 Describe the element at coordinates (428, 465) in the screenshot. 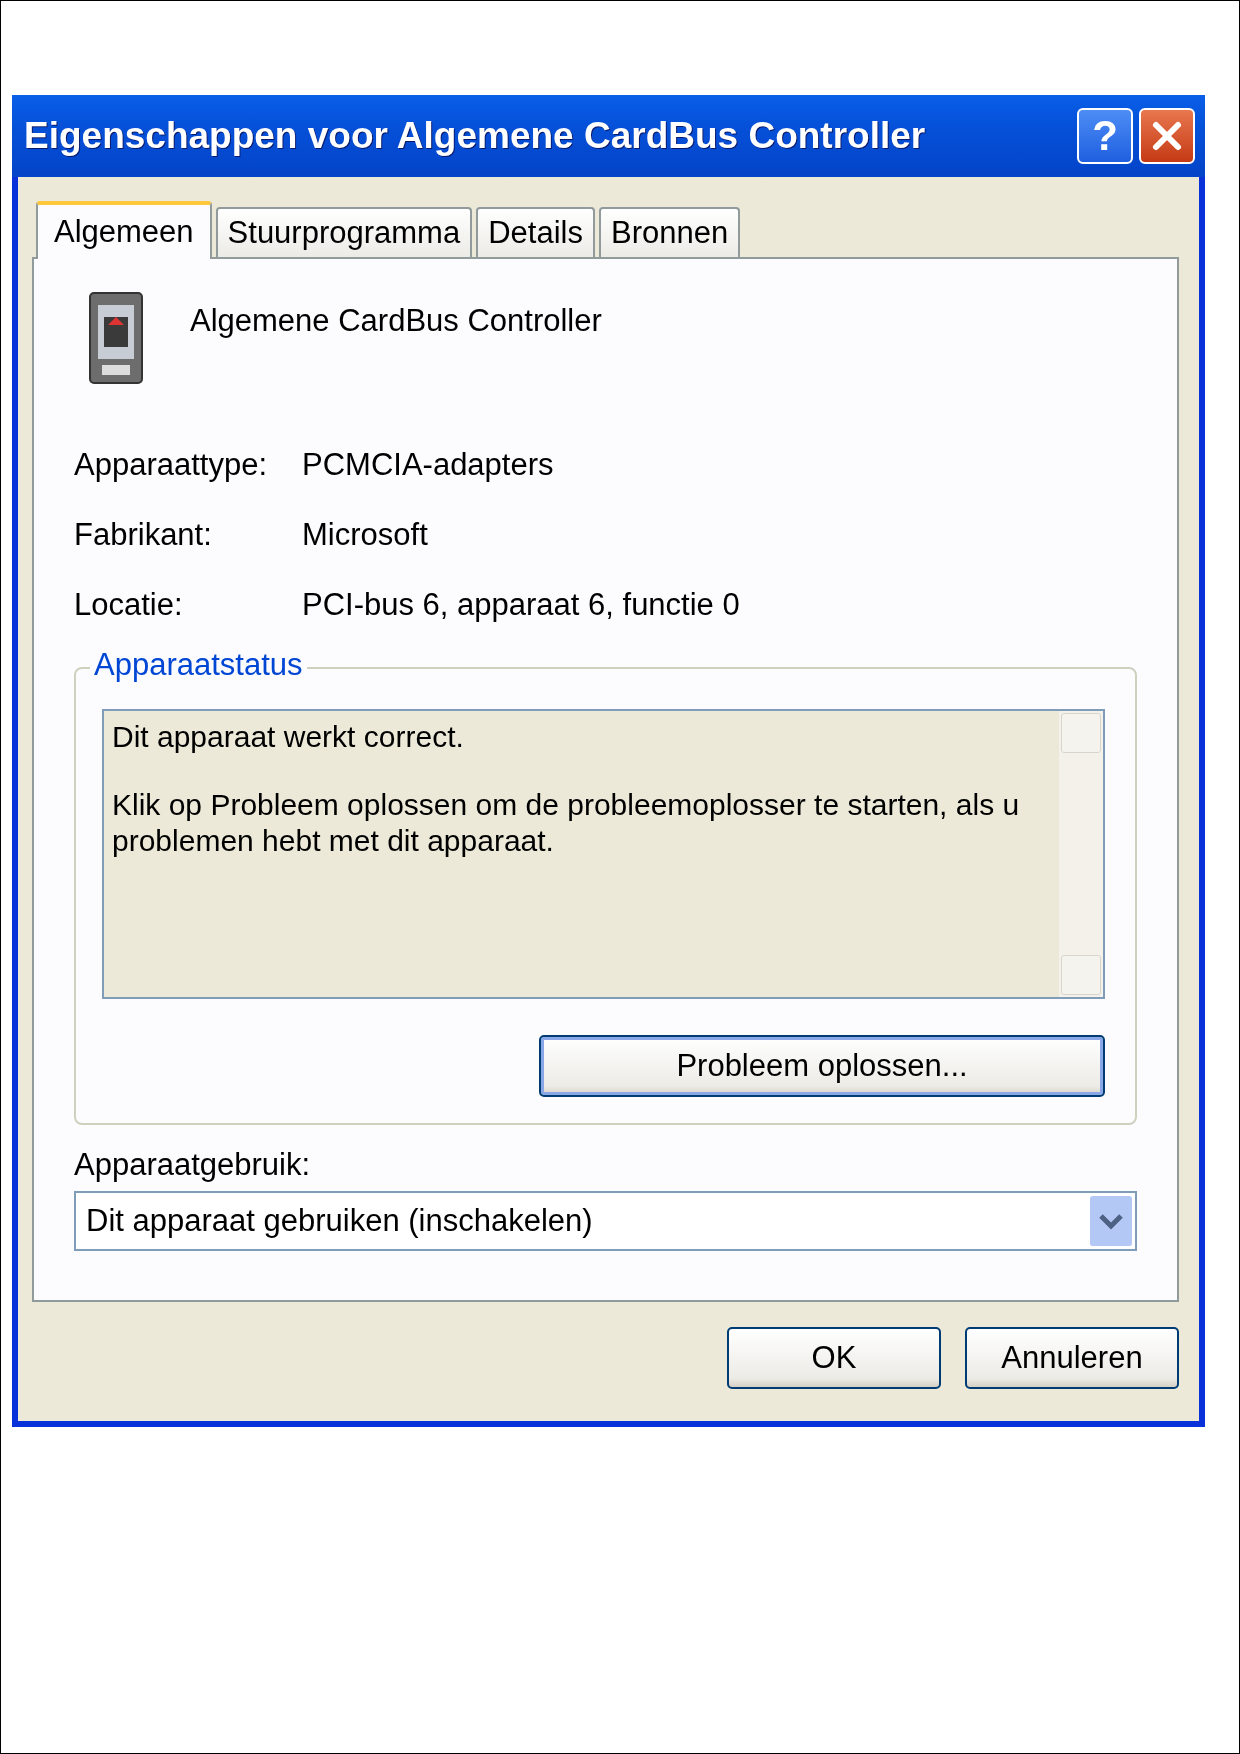

I see `property-value: PCMCIA-adapters` at that location.